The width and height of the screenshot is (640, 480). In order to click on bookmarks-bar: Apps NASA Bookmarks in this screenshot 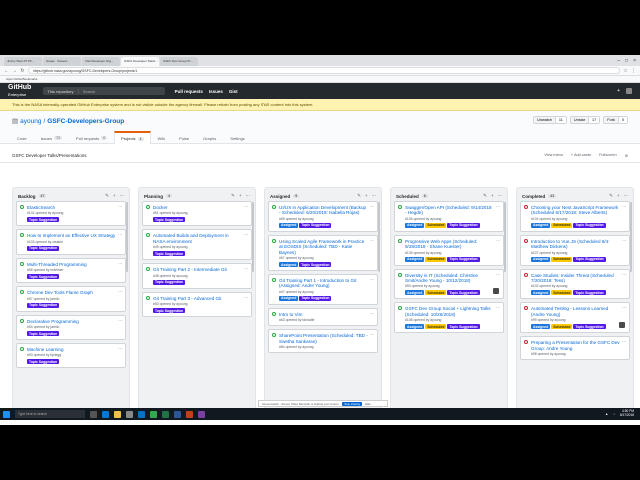, I will do `click(320, 79)`.